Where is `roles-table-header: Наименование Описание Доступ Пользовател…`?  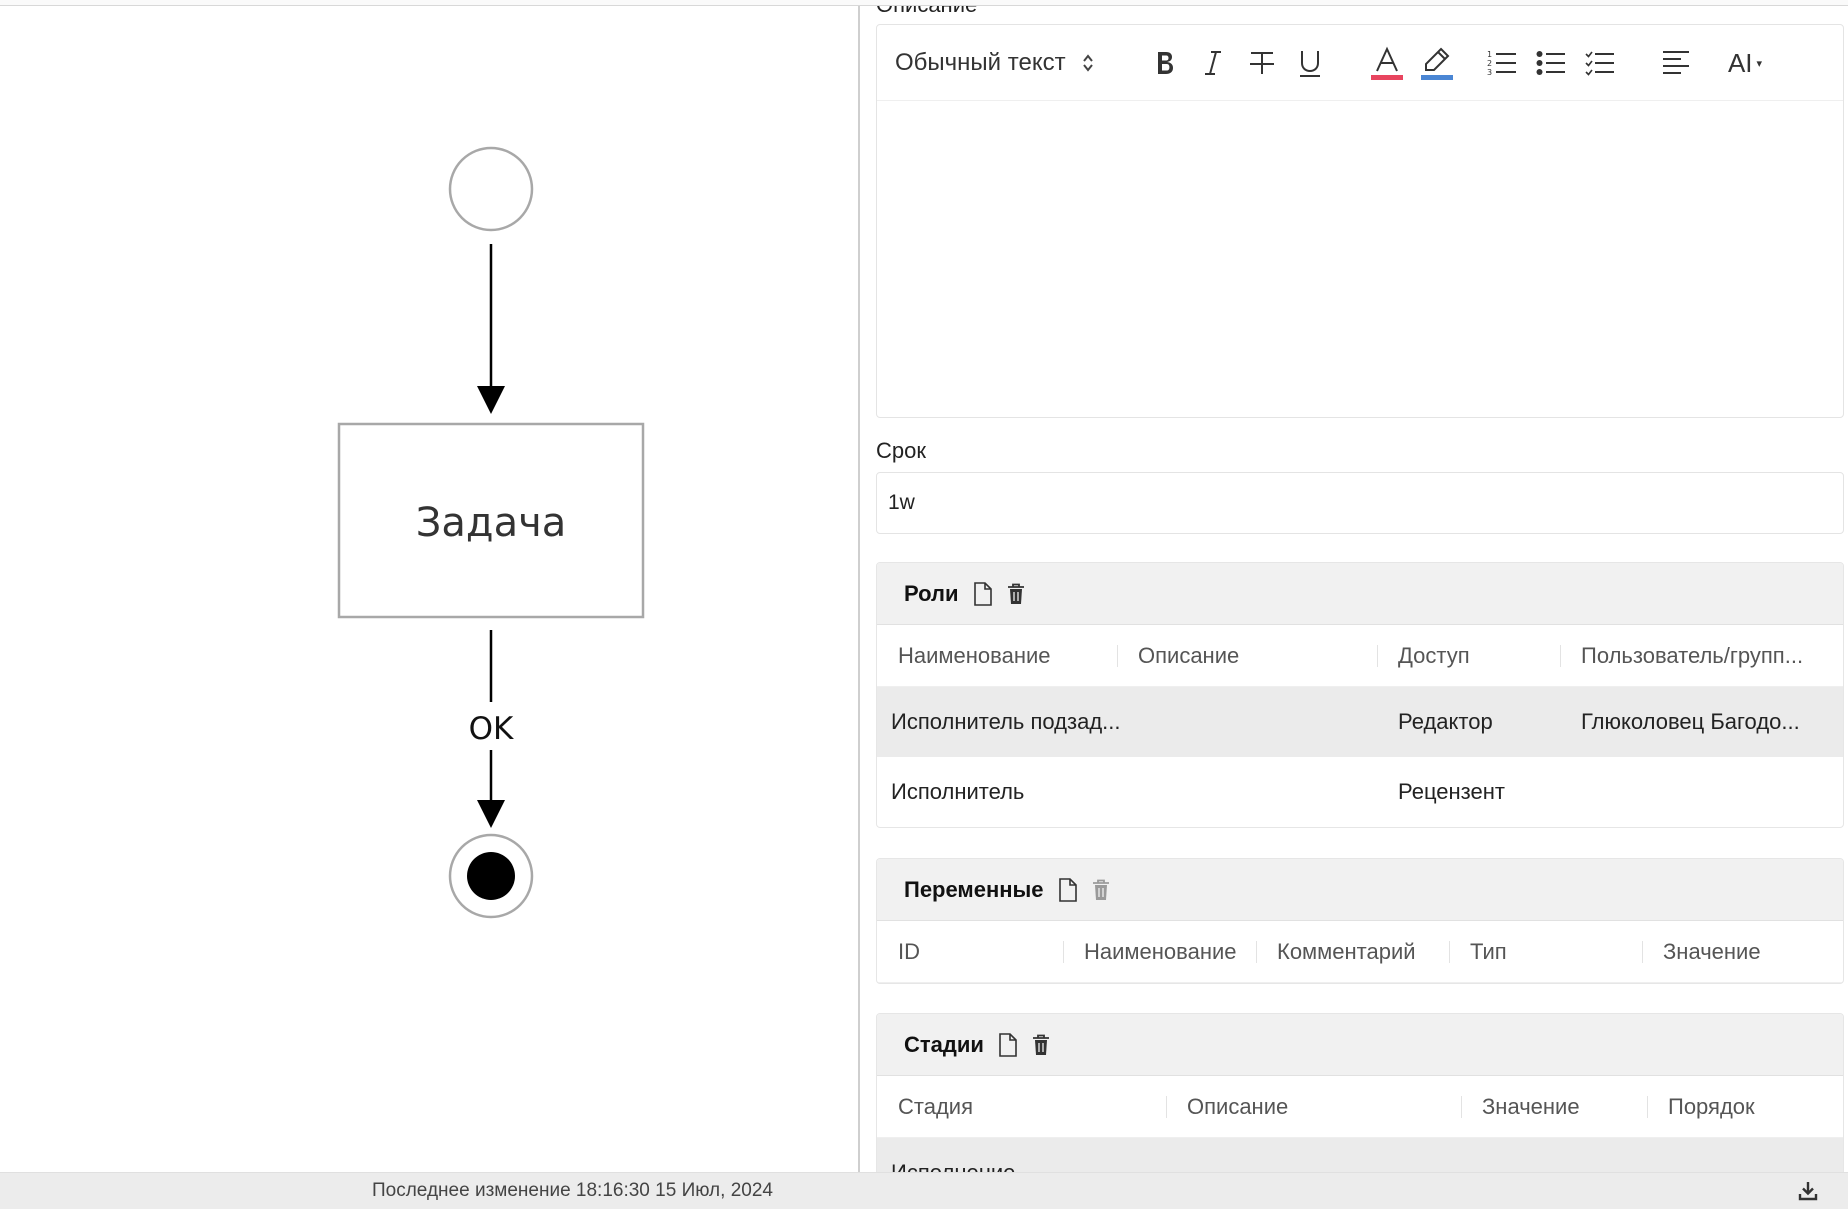
roles-table-header: Наименование Описание Доступ Пользовател… is located at coordinates (1360, 656).